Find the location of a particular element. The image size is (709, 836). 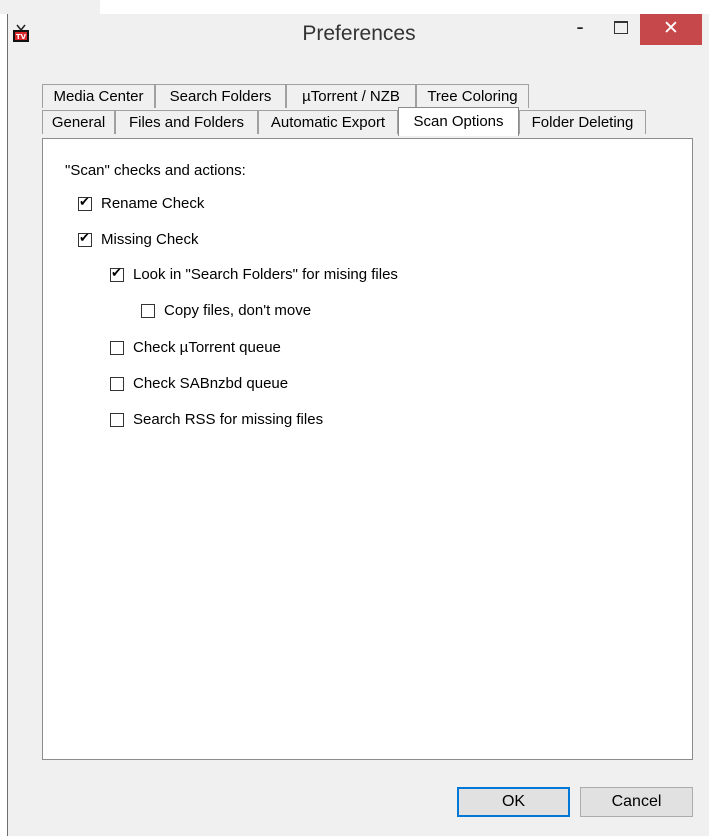

tab-media-center: Media Center is located at coordinates (98, 96).